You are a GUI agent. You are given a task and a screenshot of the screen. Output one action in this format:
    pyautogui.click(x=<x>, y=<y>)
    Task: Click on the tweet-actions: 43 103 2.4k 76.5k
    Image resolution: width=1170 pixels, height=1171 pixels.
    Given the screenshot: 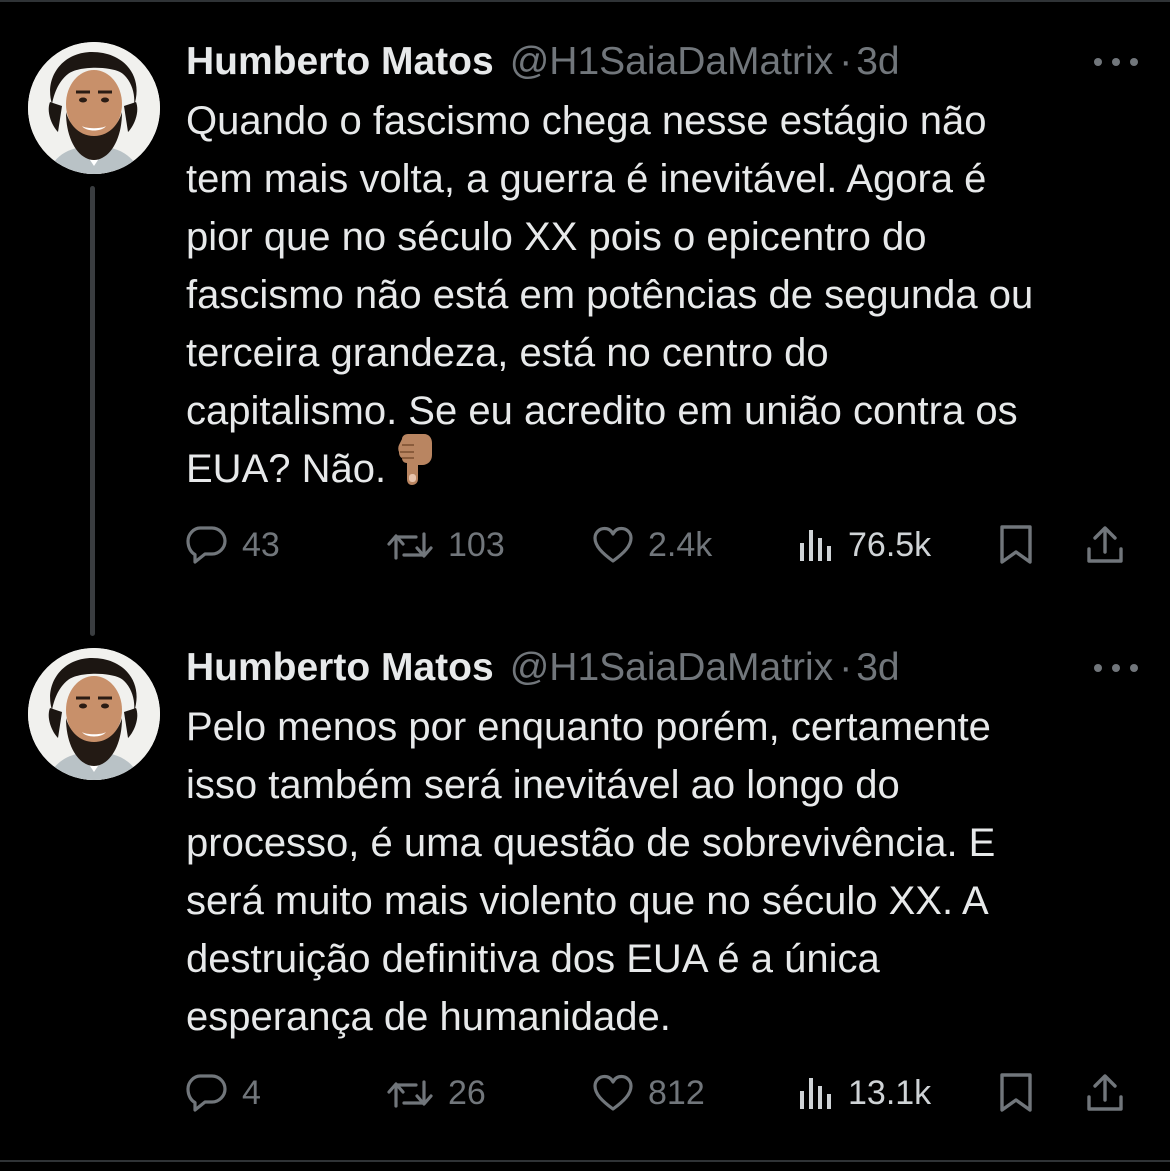 What is the action you would take?
    pyautogui.click(x=666, y=545)
    